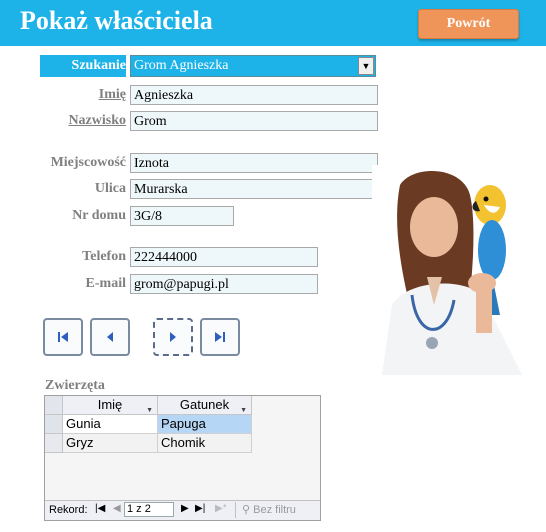 This screenshot has height=532, width=546. Describe the element at coordinates (110, 424) in the screenshot. I see `table-cell: Gunia` at that location.